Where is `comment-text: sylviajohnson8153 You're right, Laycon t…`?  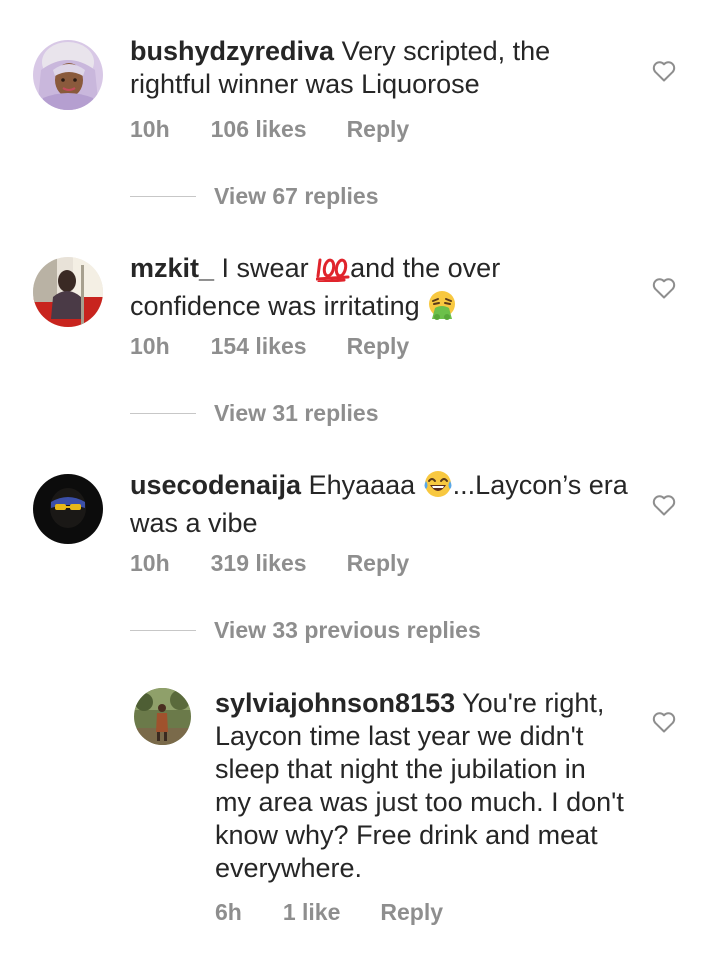 comment-text: sylviajohnson8153 You're right, Laycon t… is located at coordinates (420, 786).